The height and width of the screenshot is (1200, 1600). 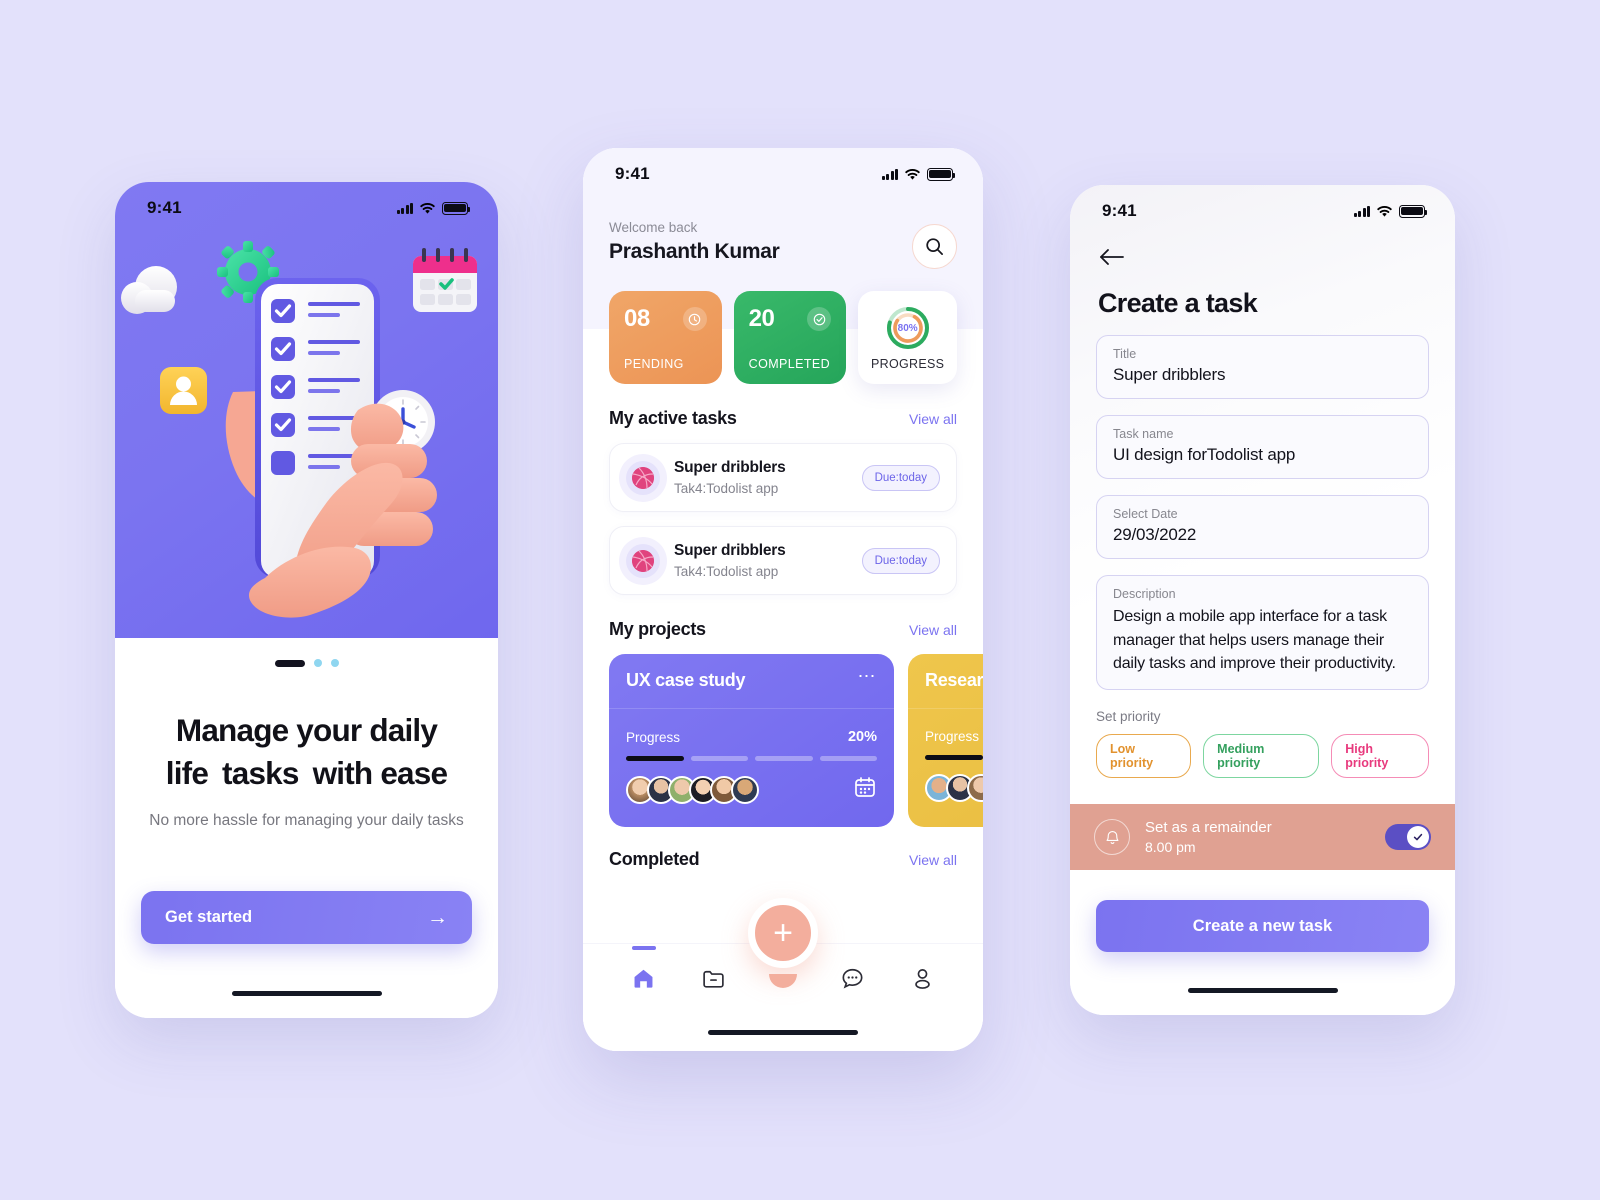 What do you see at coordinates (1169, 374) in the screenshot?
I see `title-field-value: Super dribblers` at bounding box center [1169, 374].